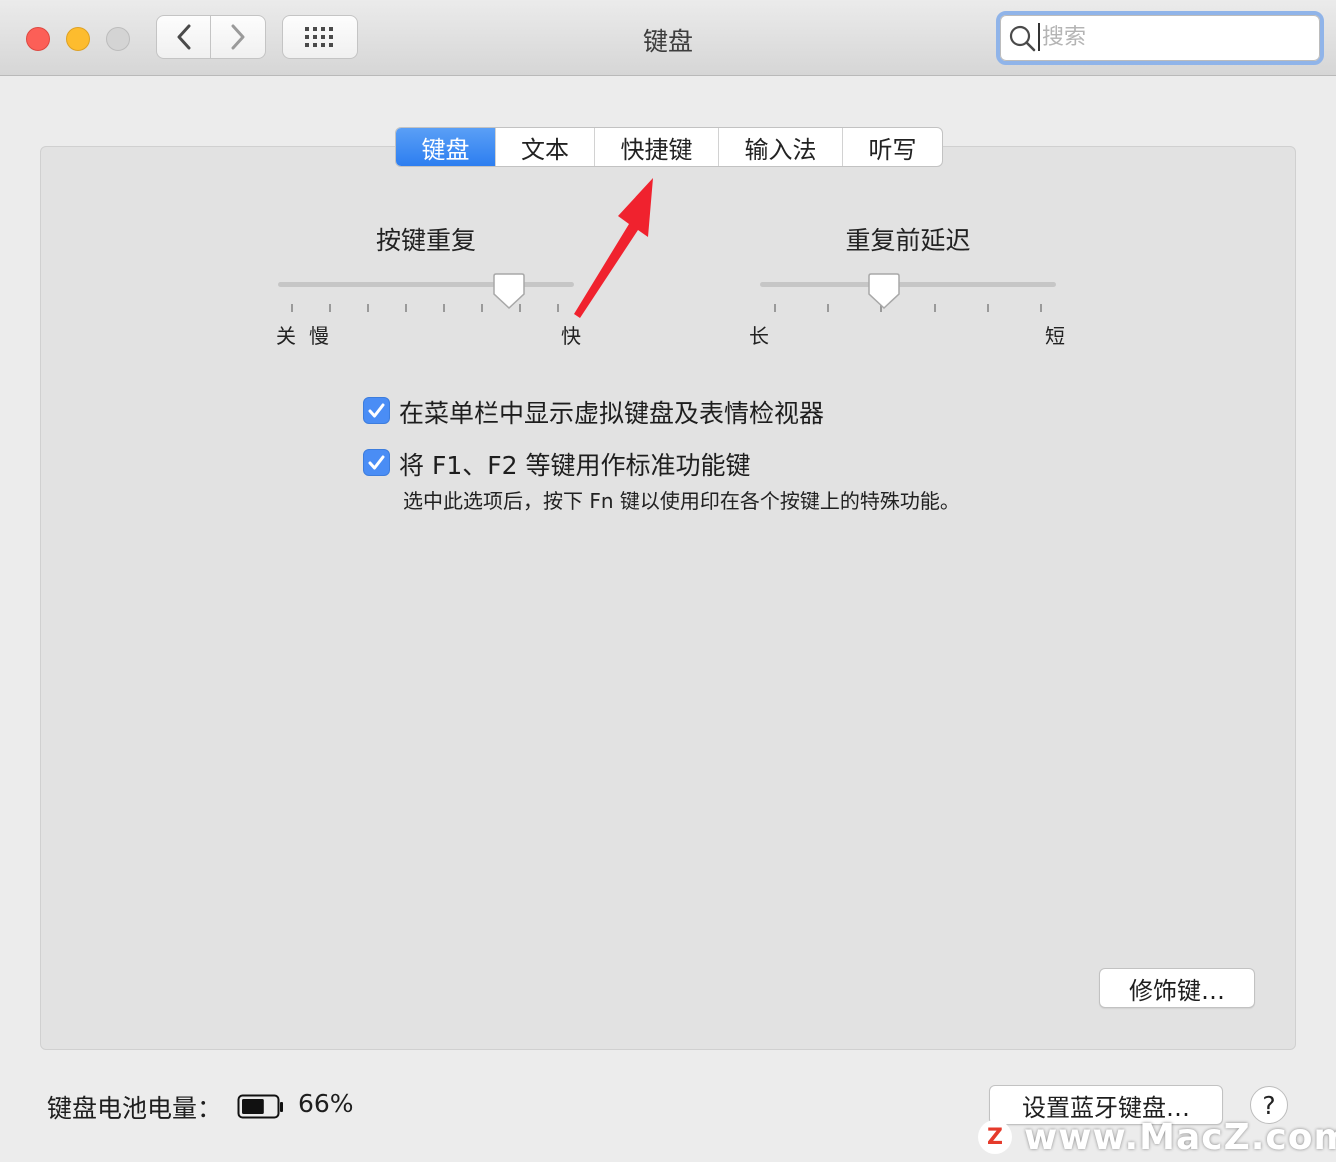 The height and width of the screenshot is (1162, 1336). I want to click on search-icon, so click(1022, 38).